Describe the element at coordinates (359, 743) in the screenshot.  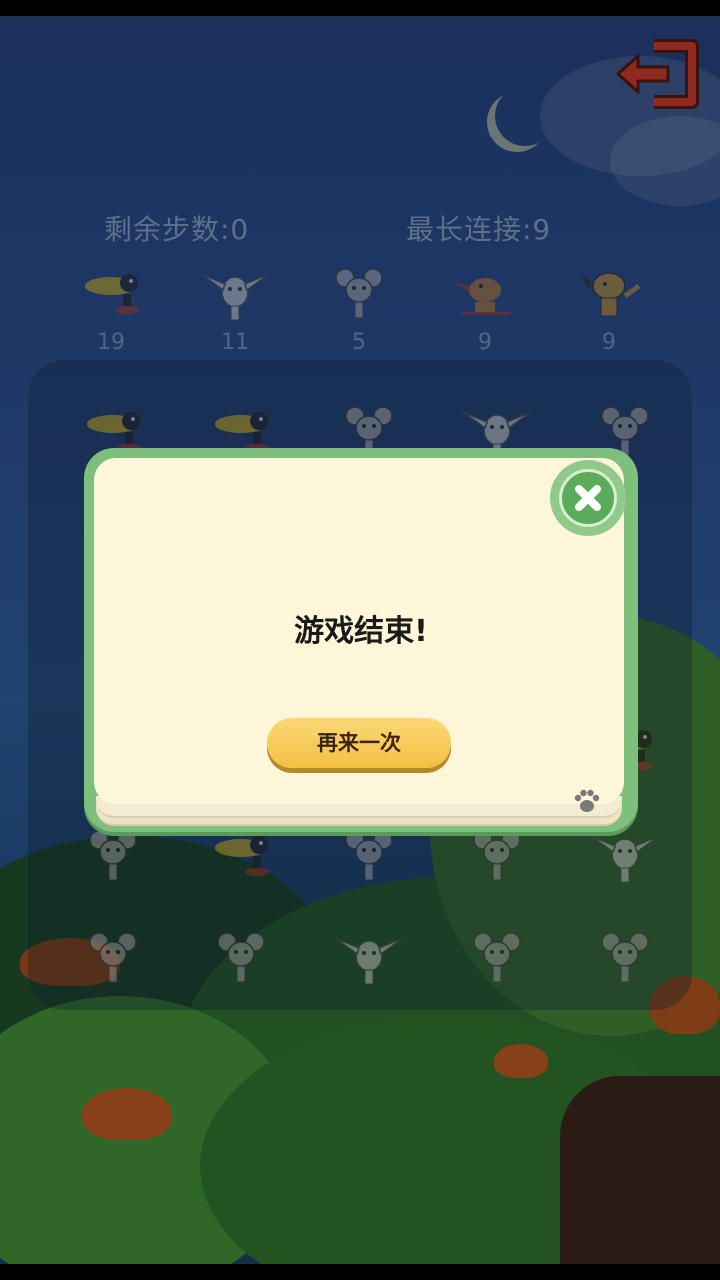
I see `retry-button: 再来一次` at that location.